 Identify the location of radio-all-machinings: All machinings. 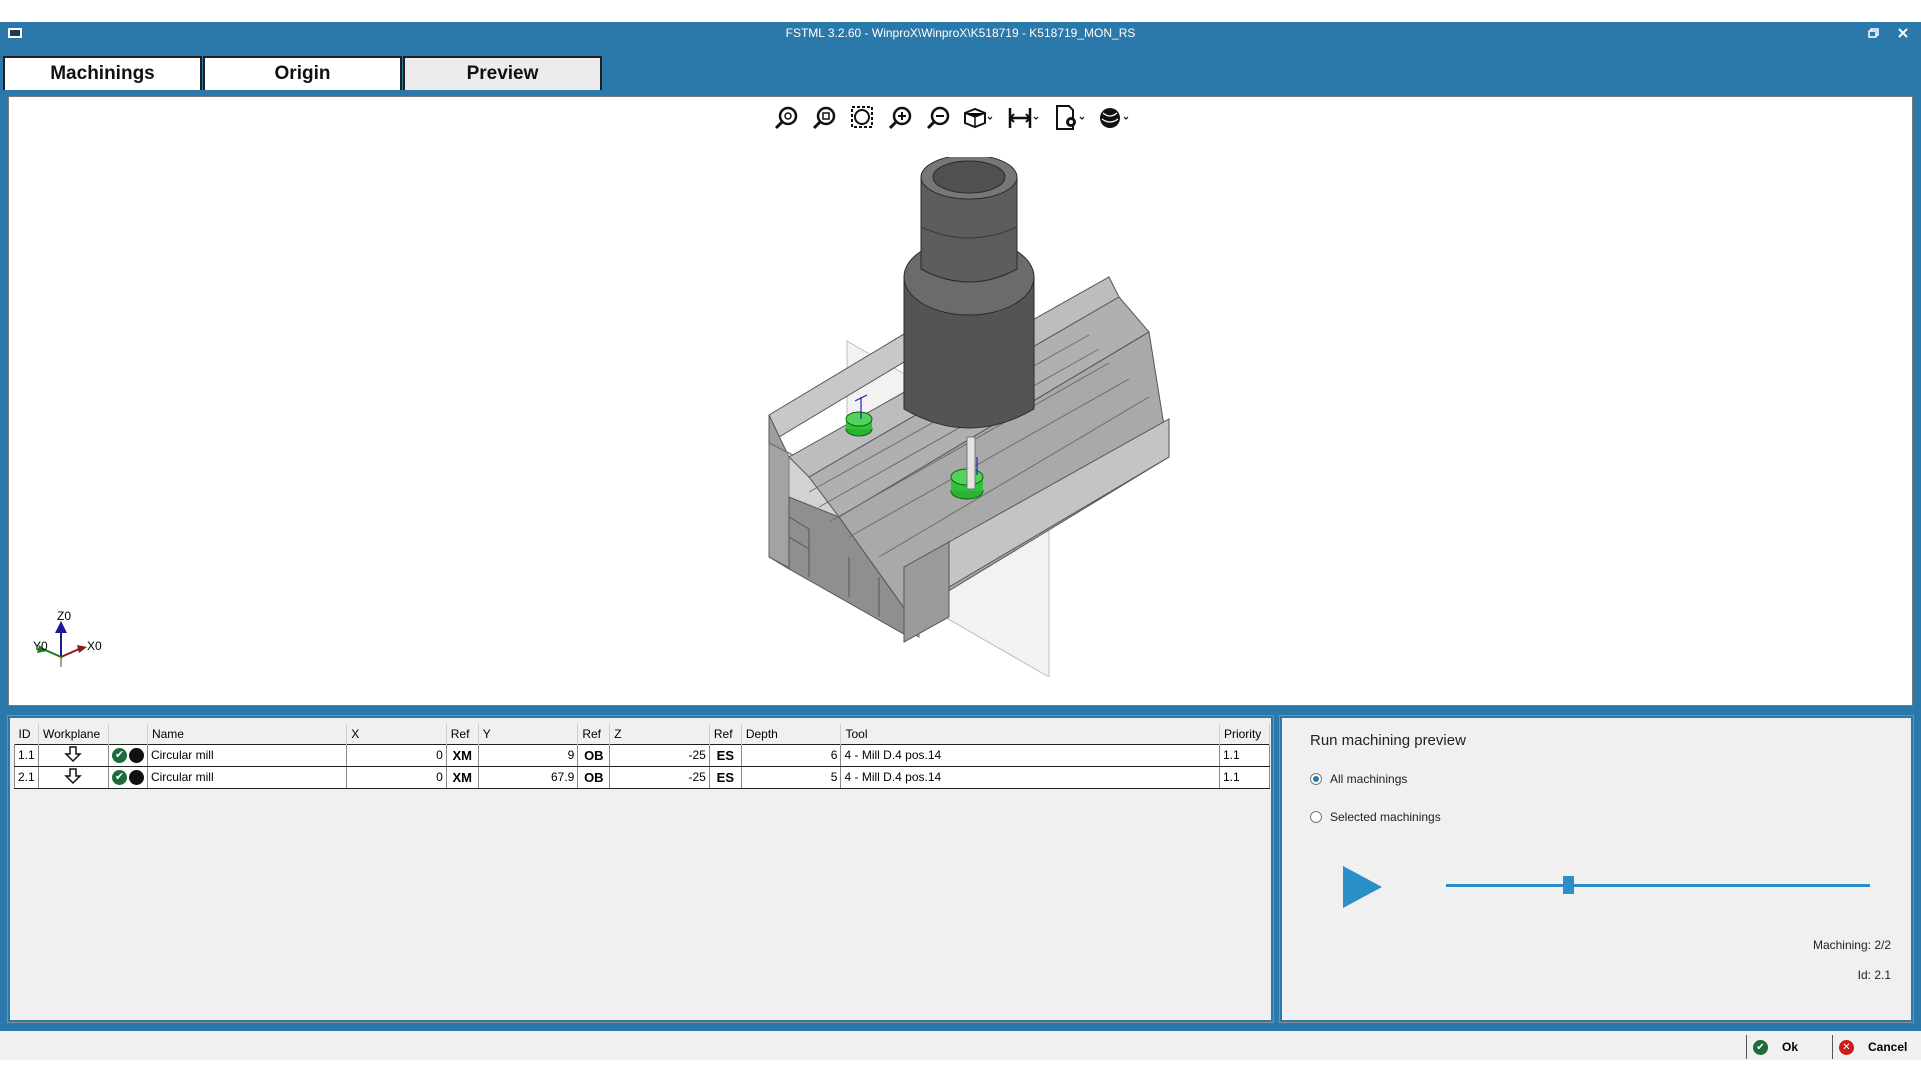
(1358, 779).